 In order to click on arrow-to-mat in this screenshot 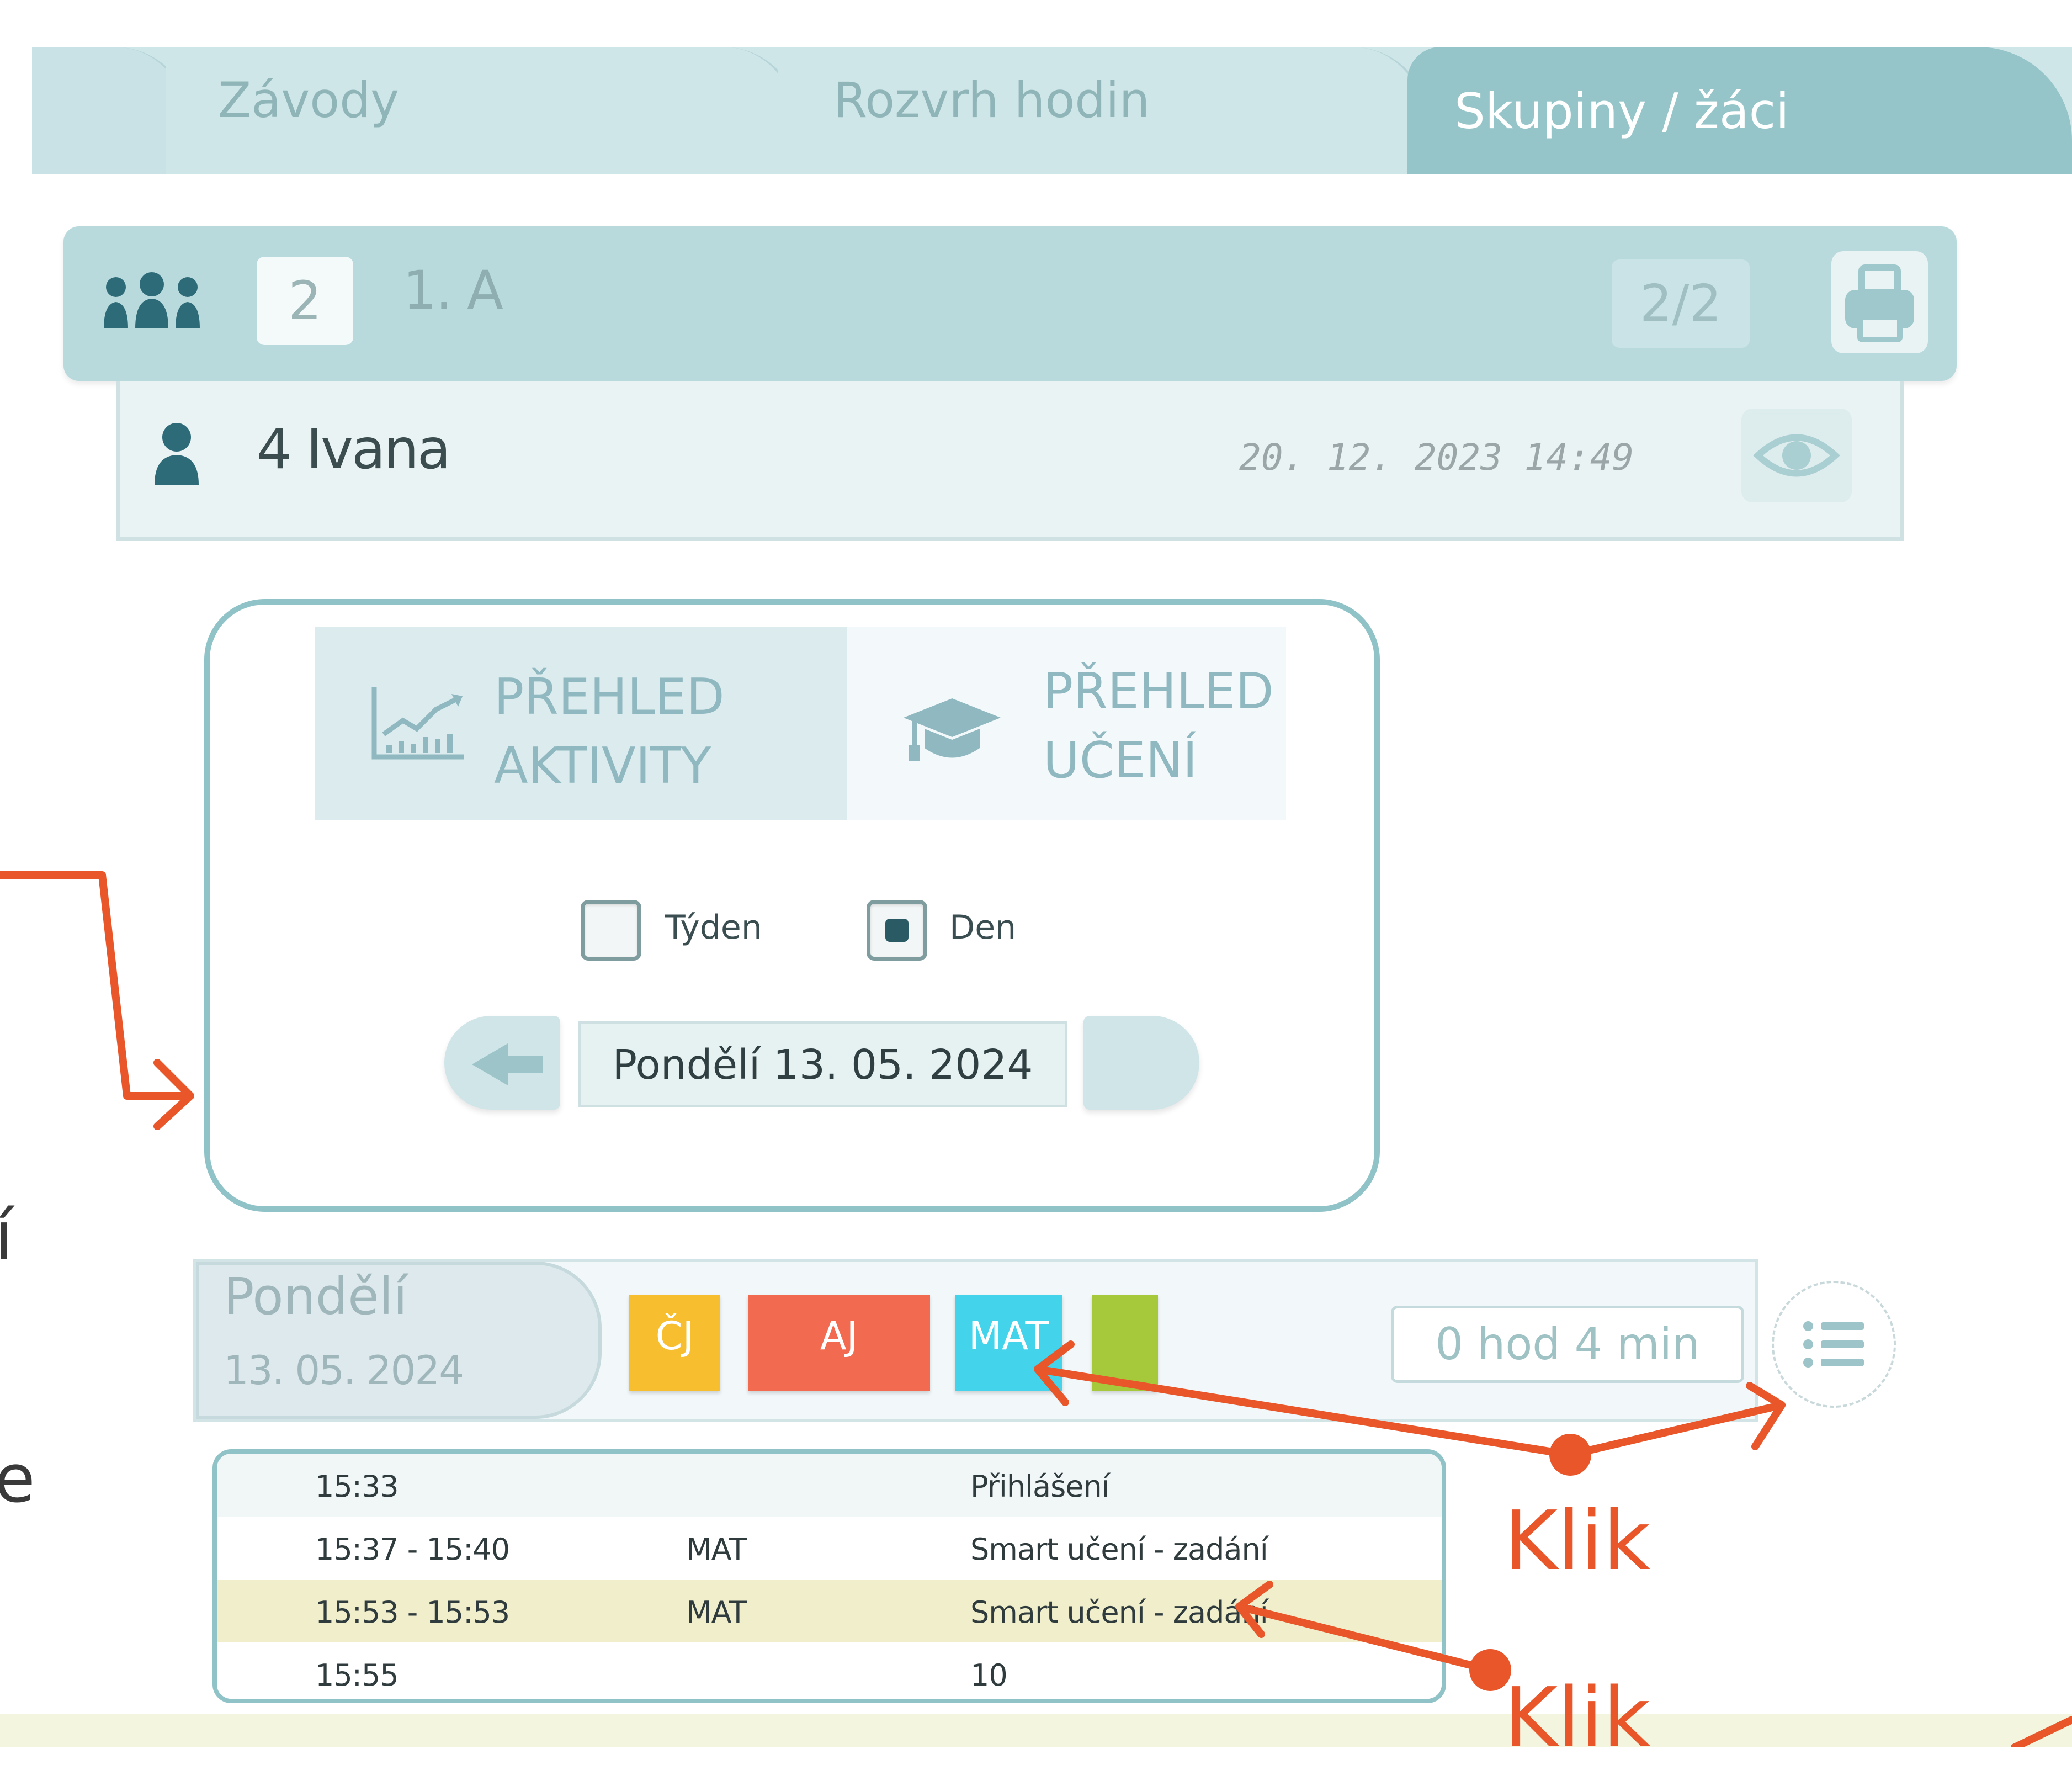, I will do `click(1304, 1412)`.